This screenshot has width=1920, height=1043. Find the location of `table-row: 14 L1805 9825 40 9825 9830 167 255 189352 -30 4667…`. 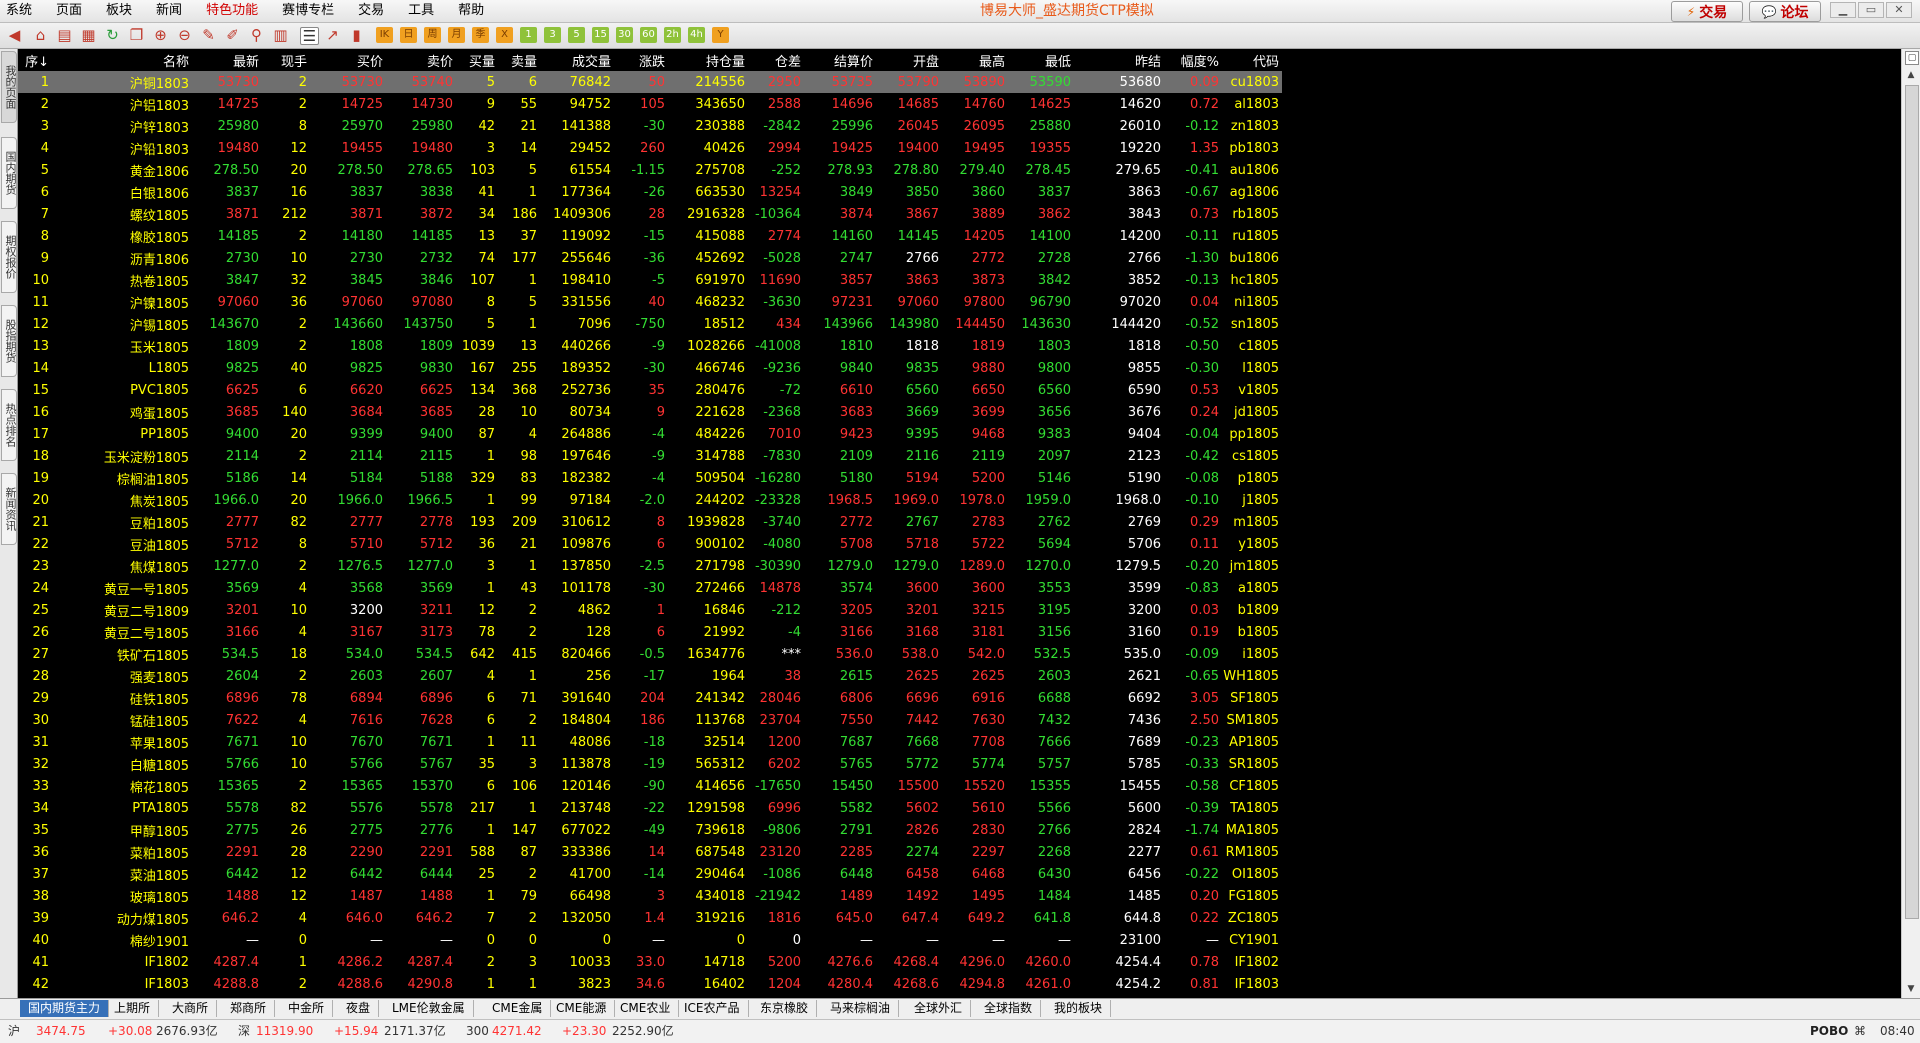

table-row: 14 L1805 9825 40 9825 9830 167 255 189352 -30 4667… is located at coordinates (650, 368).